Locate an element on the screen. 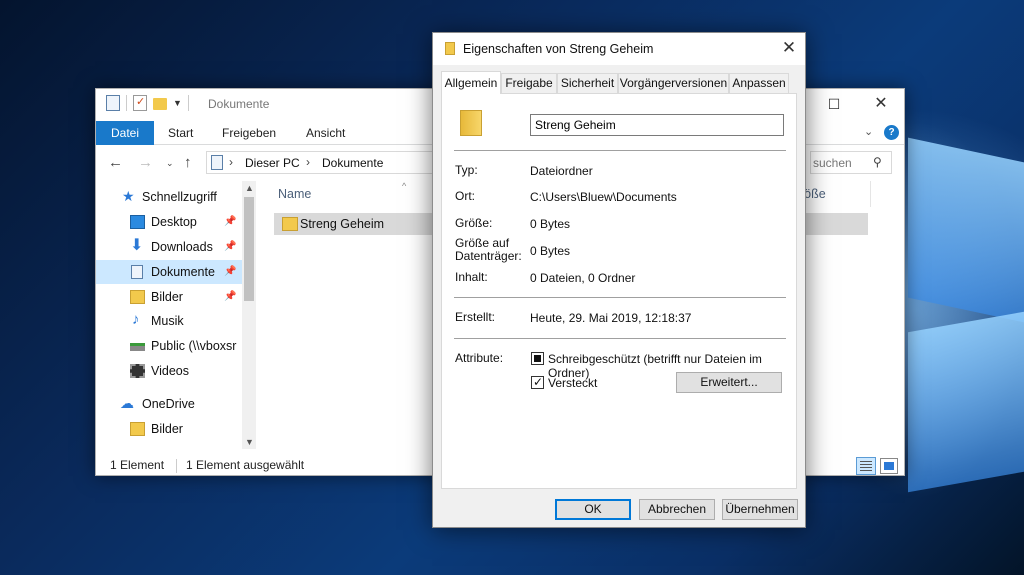 Image resolution: width=1024 pixels, height=575 pixels. sidebar-item-videos: Videos is located at coordinates (169, 371).